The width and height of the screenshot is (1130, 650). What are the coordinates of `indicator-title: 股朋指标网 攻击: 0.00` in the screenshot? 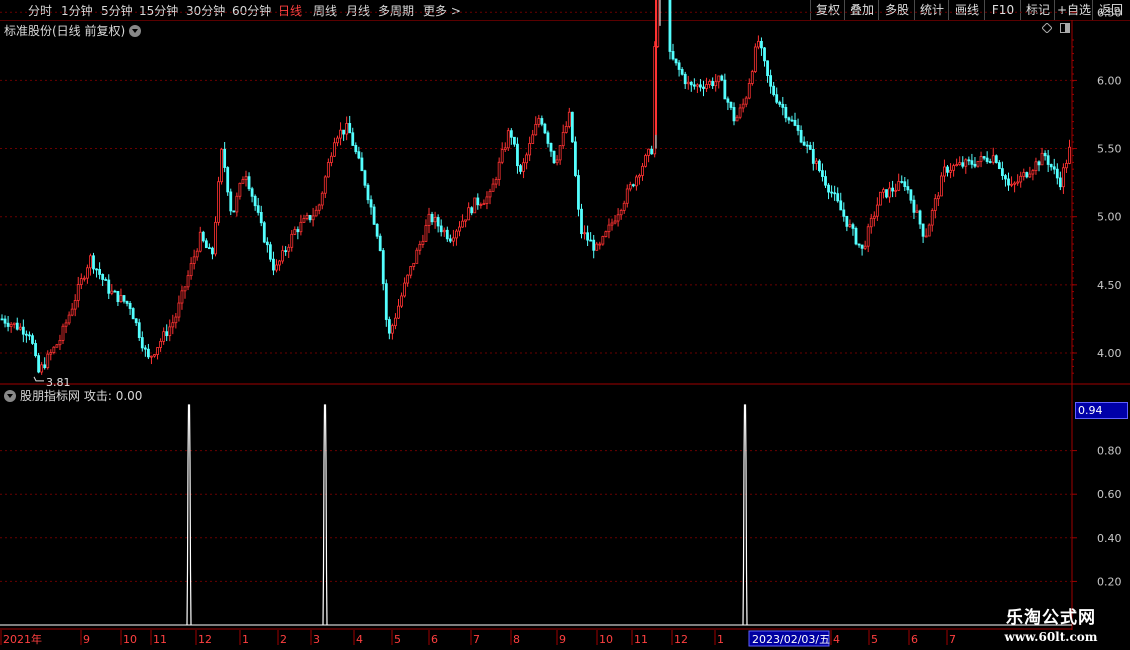 It's located at (73, 395).